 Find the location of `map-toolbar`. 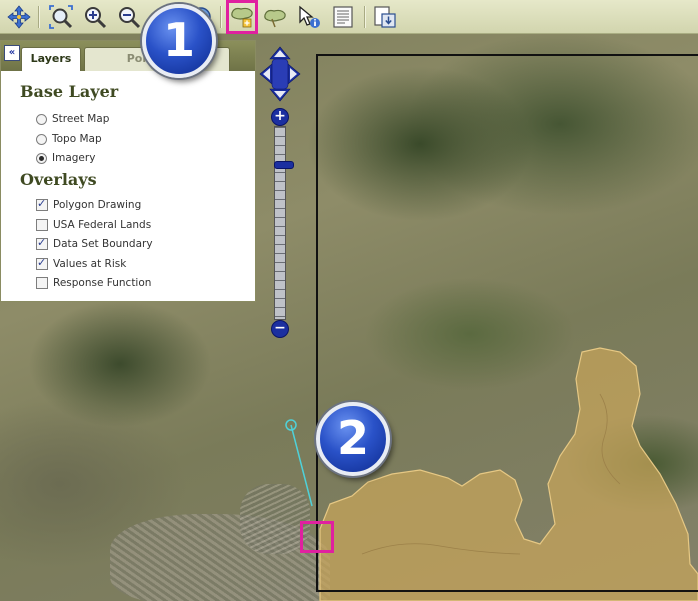

map-toolbar is located at coordinates (349, 17).